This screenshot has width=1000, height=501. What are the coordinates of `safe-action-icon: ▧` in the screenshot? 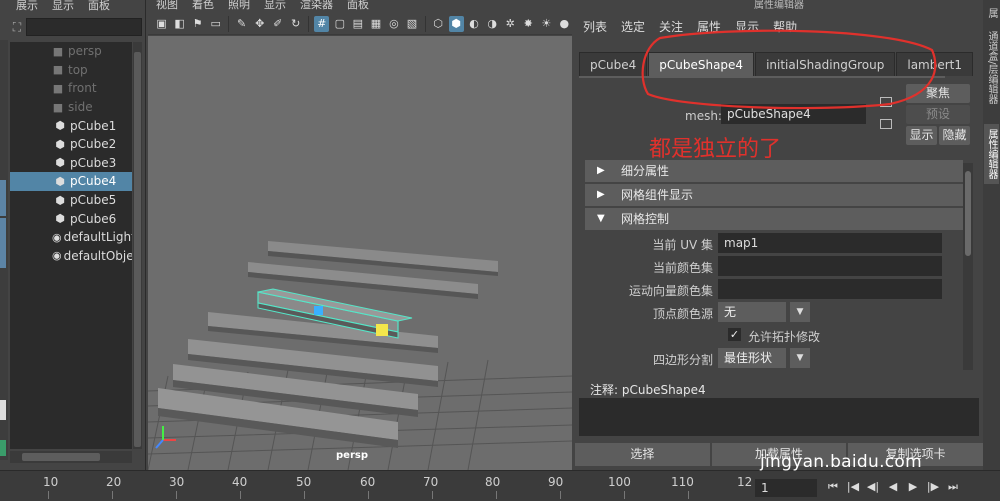 It's located at (411, 24).